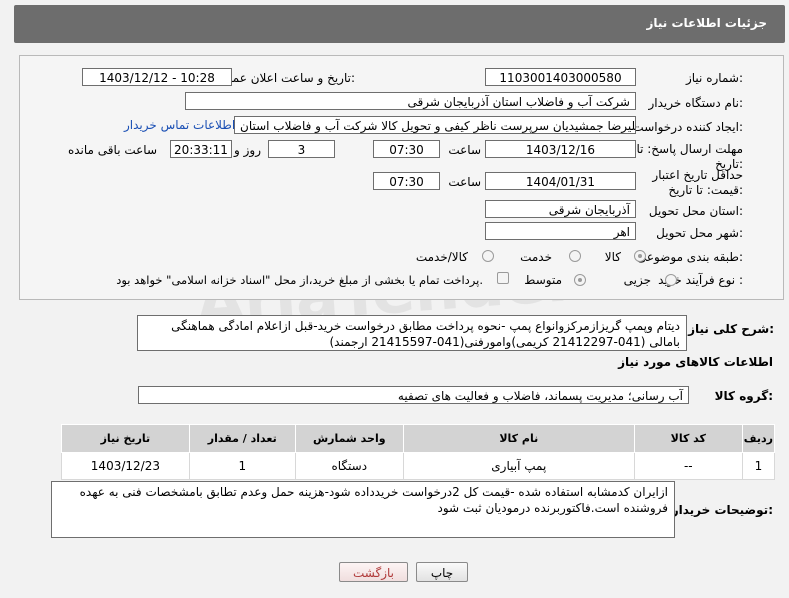 This screenshot has height=598, width=789. What do you see at coordinates (560, 149) in the screenshot?
I see `reply-date-field: 1403/12/16` at bounding box center [560, 149].